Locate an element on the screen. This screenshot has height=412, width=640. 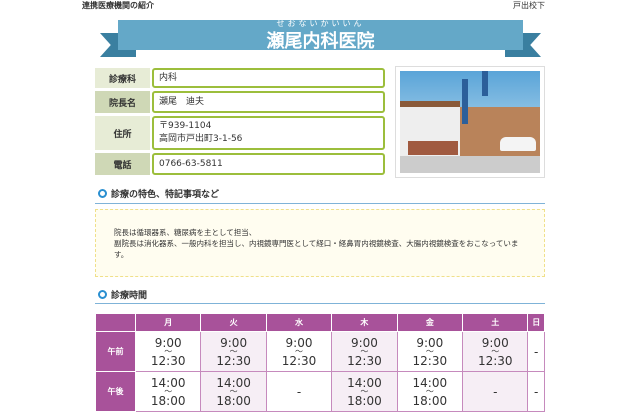
day-header: 金 is located at coordinates (430, 322).